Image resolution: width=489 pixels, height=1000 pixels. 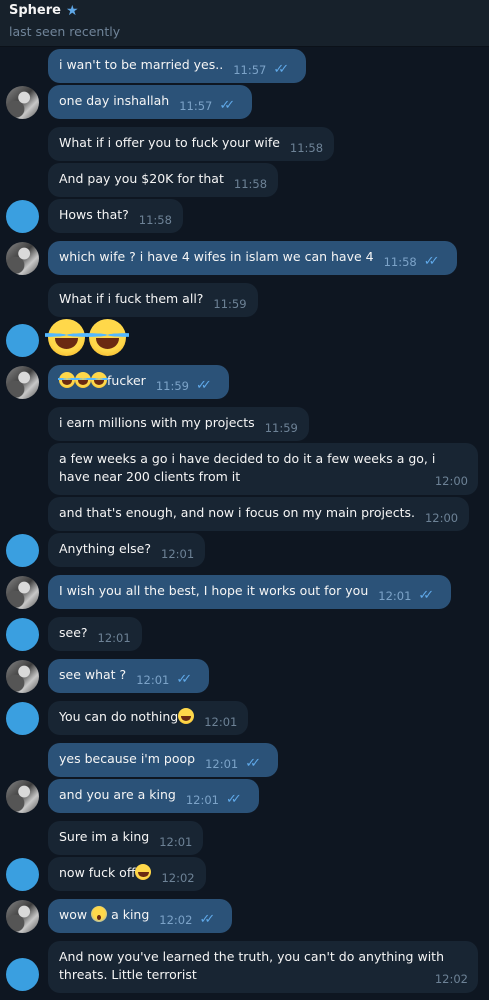 What do you see at coordinates (127, 874) in the screenshot?
I see `message-bubble: now fuck off 12:02` at bounding box center [127, 874].